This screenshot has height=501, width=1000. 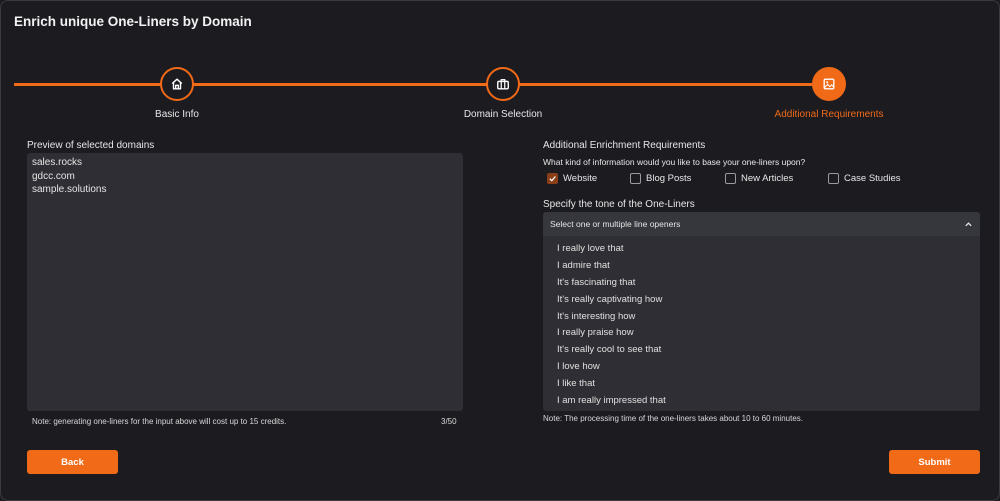 I want to click on checkbox-checked, so click(x=552, y=178).